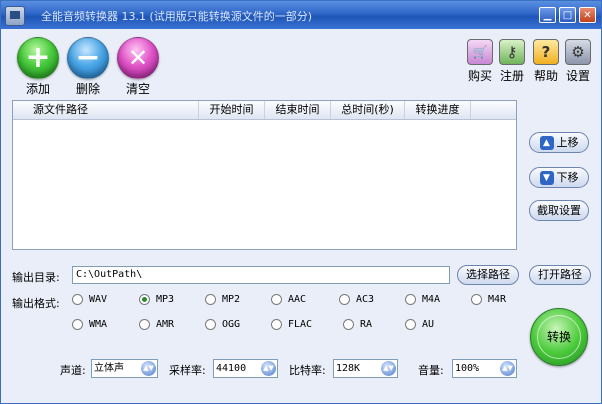 The height and width of the screenshot is (404, 602). What do you see at coordinates (560, 275) in the screenshot?
I see `open-path-button: 打开路径` at bounding box center [560, 275].